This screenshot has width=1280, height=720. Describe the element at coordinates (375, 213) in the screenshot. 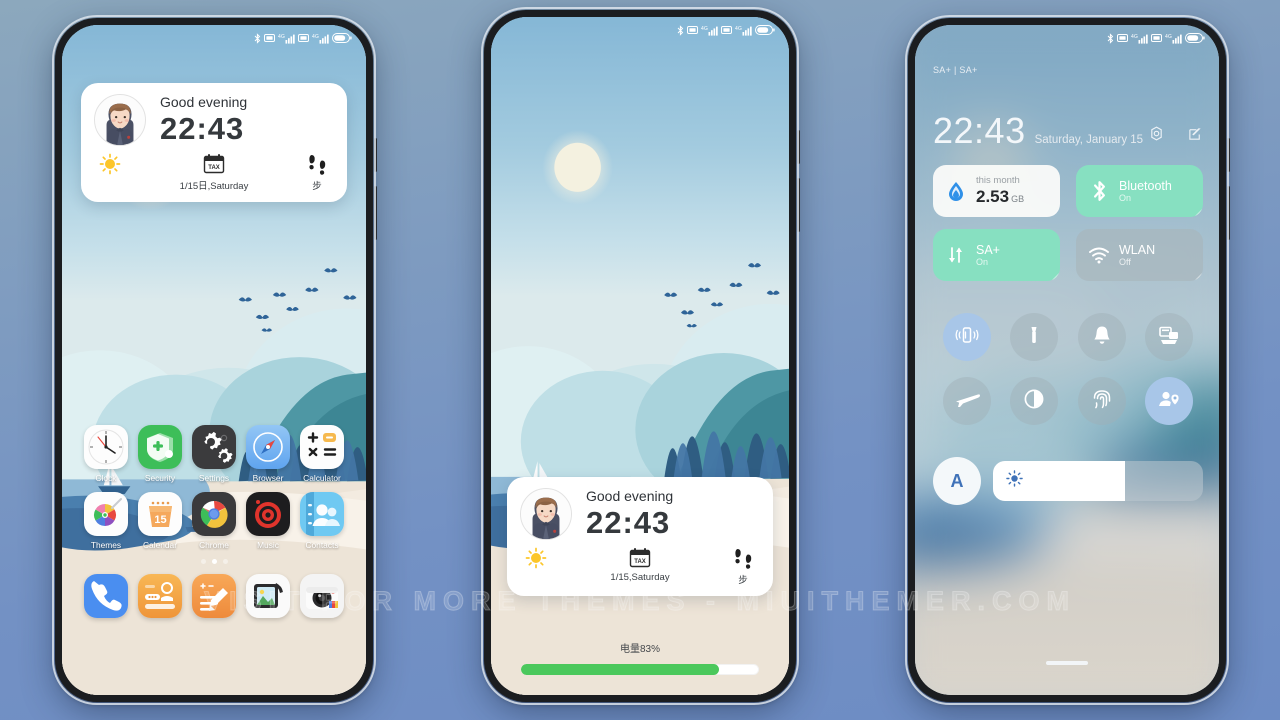

I see `volume-button` at that location.